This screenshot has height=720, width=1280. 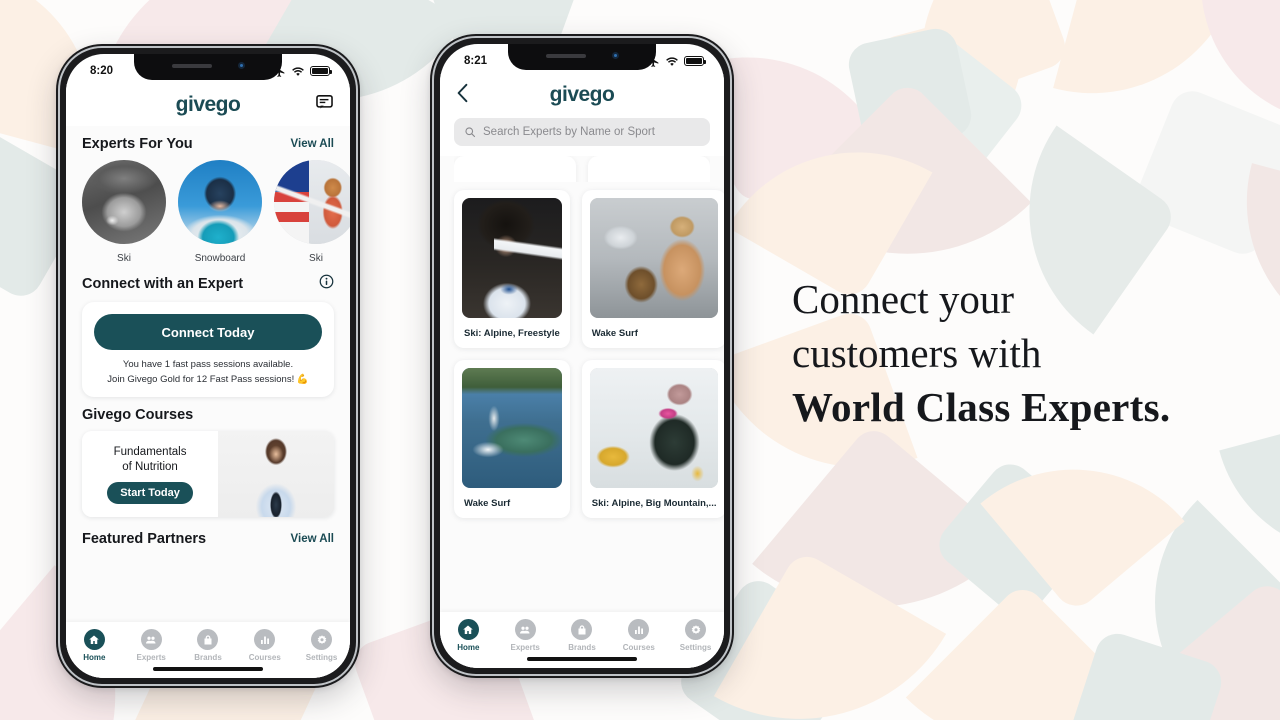 What do you see at coordinates (638, 647) in the screenshot?
I see `tab-label: Courses` at bounding box center [638, 647].